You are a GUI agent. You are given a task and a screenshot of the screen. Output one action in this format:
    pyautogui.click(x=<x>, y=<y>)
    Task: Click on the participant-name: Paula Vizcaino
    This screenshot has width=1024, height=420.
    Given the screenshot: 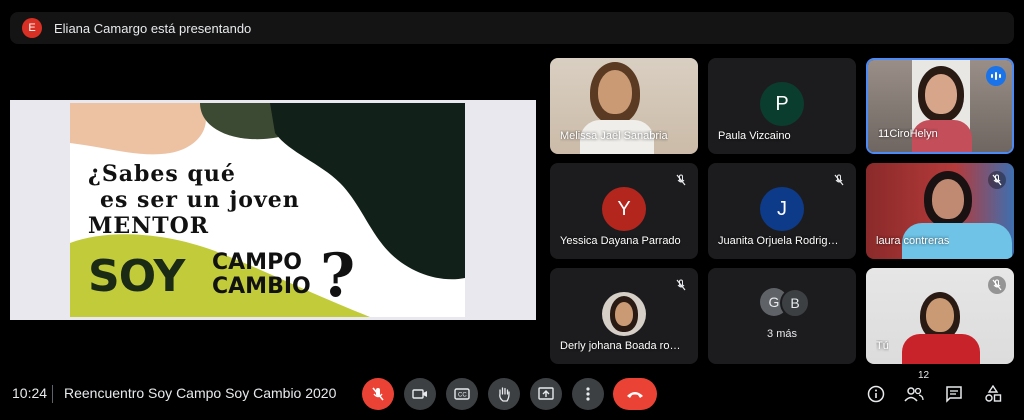 What is the action you would take?
    pyautogui.click(x=754, y=136)
    